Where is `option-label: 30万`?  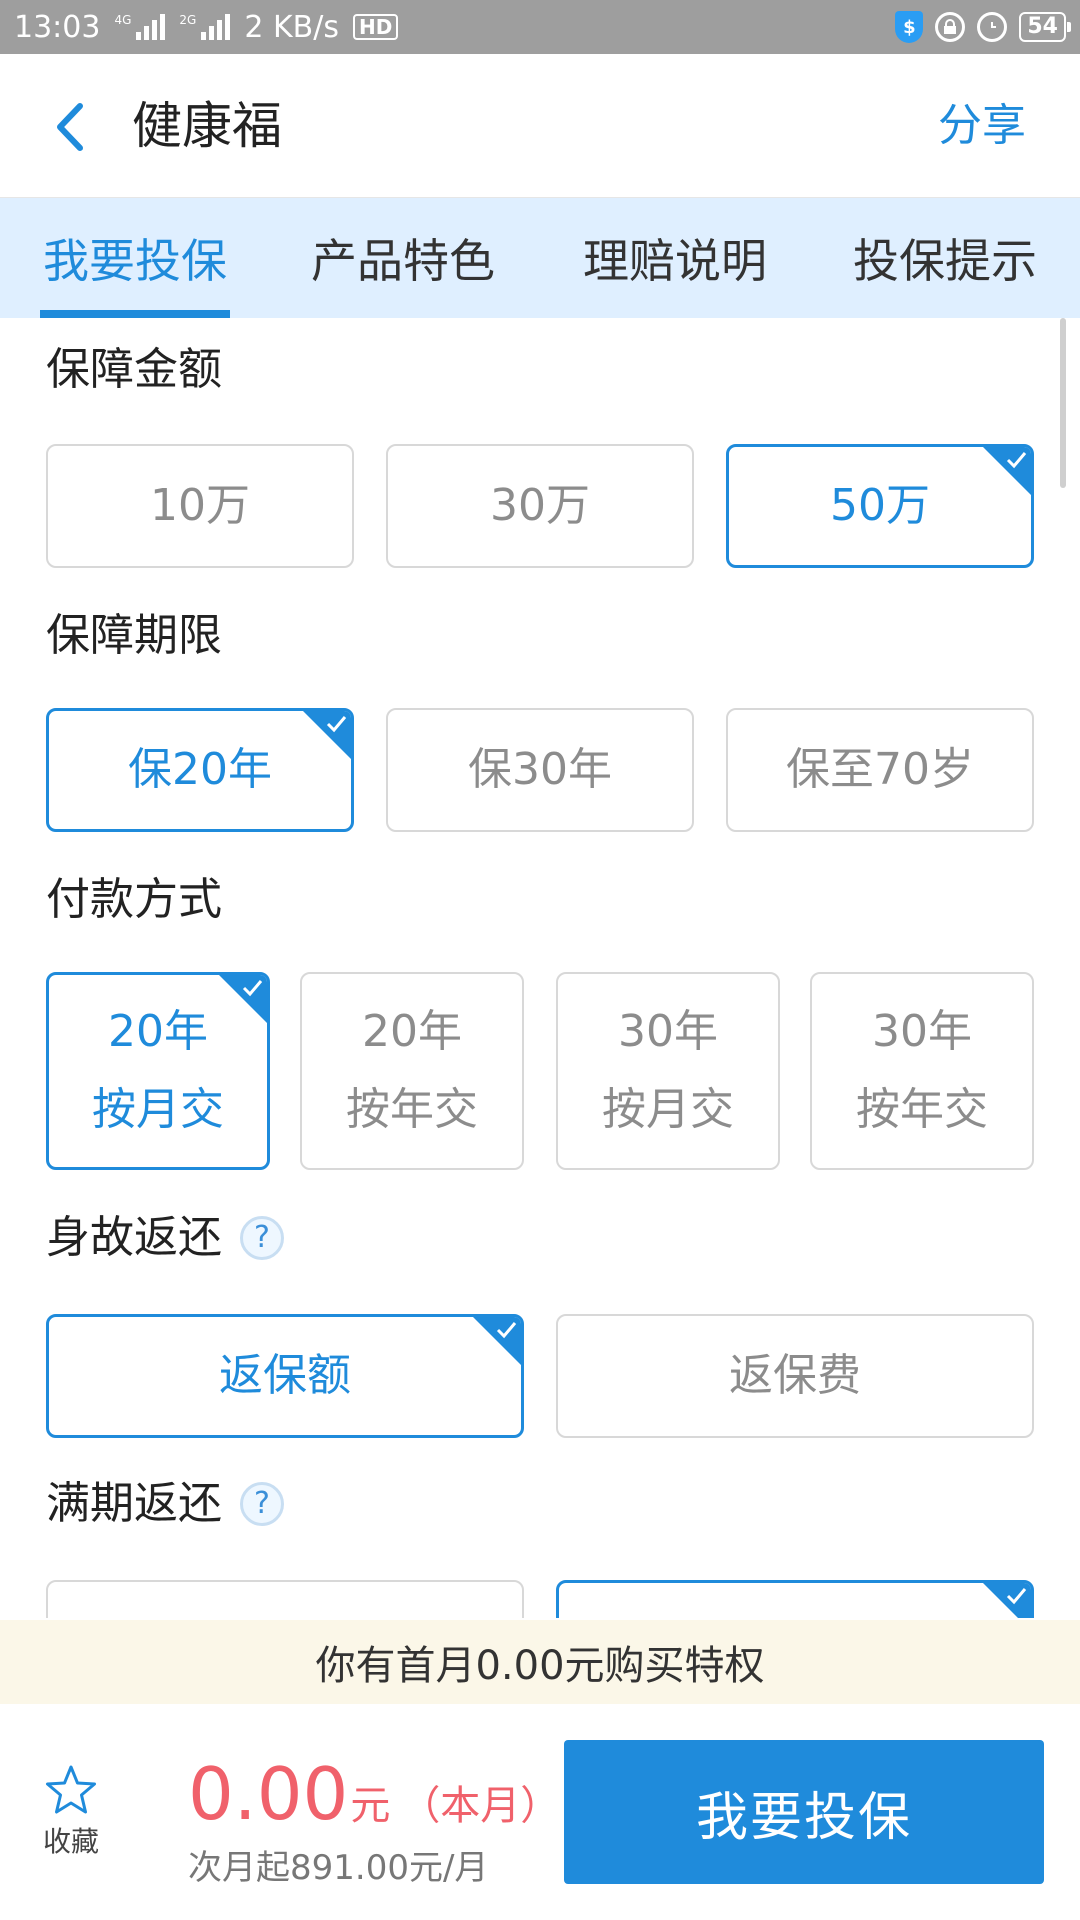
option-label: 30万 is located at coordinates (540, 505).